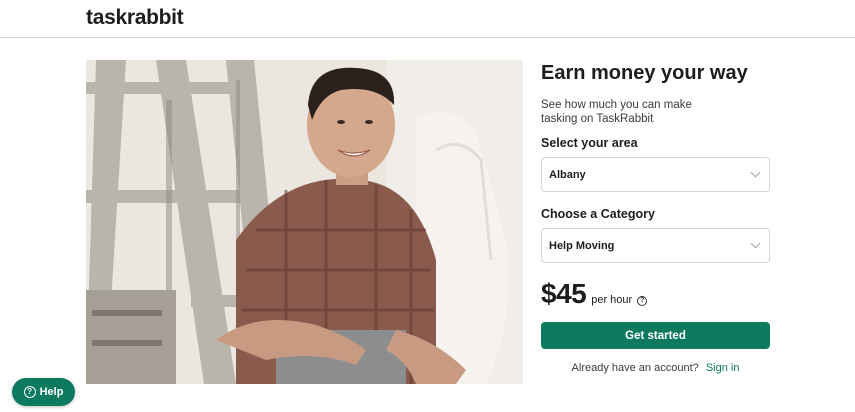 The height and width of the screenshot is (412, 855). What do you see at coordinates (635, 368) in the screenshot?
I see `account-prompt-text: Already have an account?` at bounding box center [635, 368].